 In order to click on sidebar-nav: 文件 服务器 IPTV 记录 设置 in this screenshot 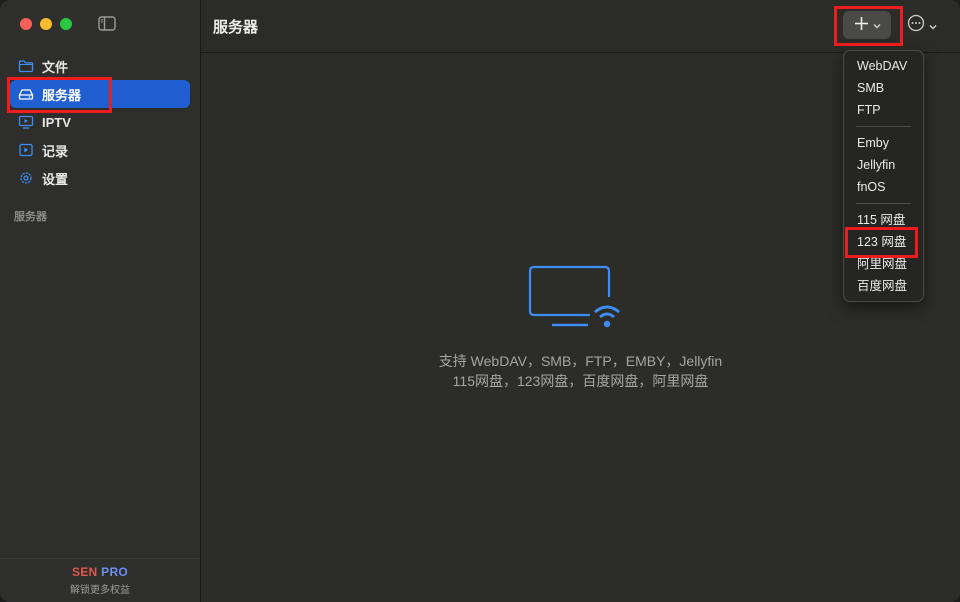, I will do `click(100, 122)`.